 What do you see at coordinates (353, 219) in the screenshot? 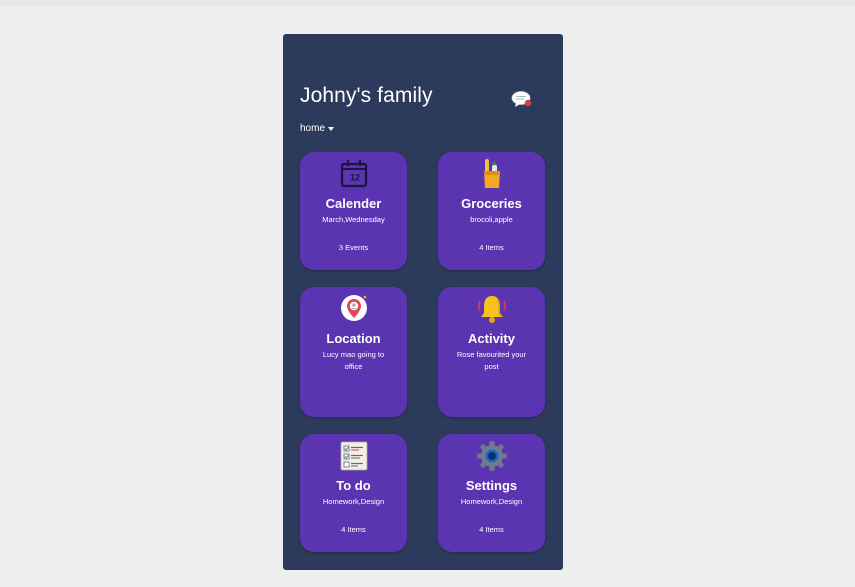
I see `card-subtitle: March,Wednesday` at bounding box center [353, 219].